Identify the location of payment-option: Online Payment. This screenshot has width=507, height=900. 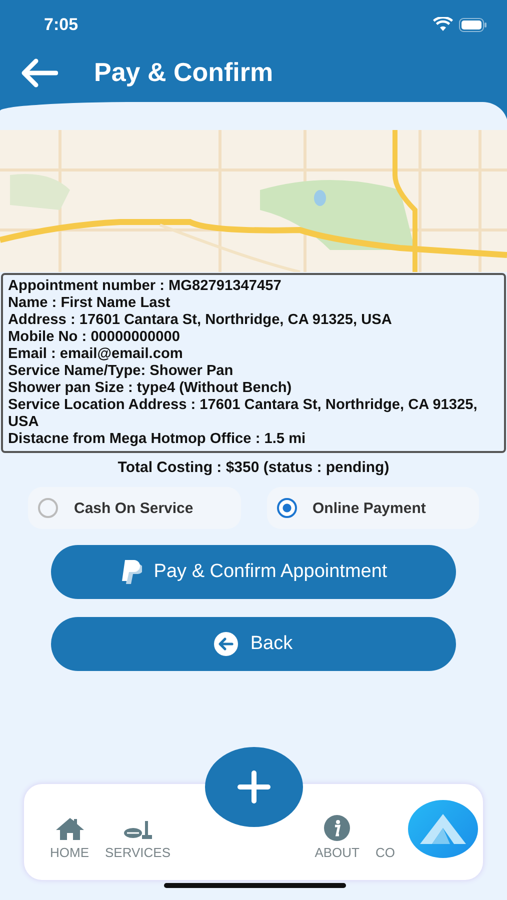
(372, 508).